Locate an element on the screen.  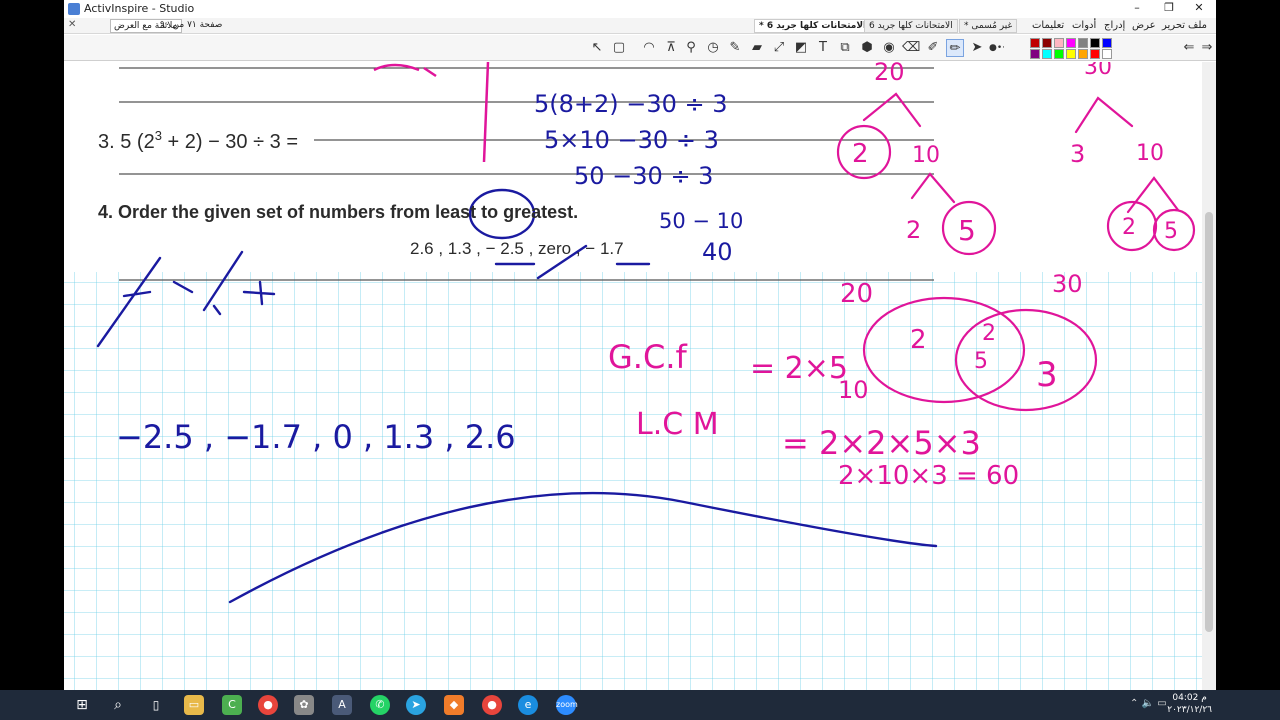
activinspire-icon: A is located at coordinates (342, 705).